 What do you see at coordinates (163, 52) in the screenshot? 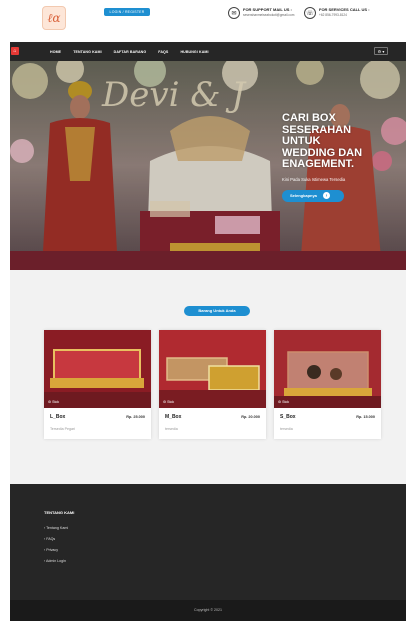
I see `nav-item-faqs: FAQS` at bounding box center [163, 52].